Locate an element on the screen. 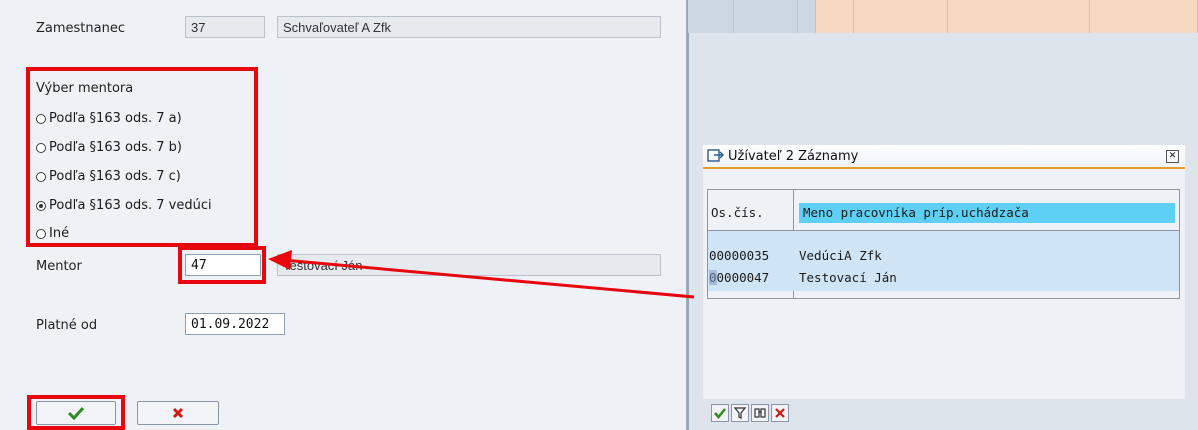 This screenshot has width=1198, height=430. annotation-arrow is located at coordinates (481, 274).